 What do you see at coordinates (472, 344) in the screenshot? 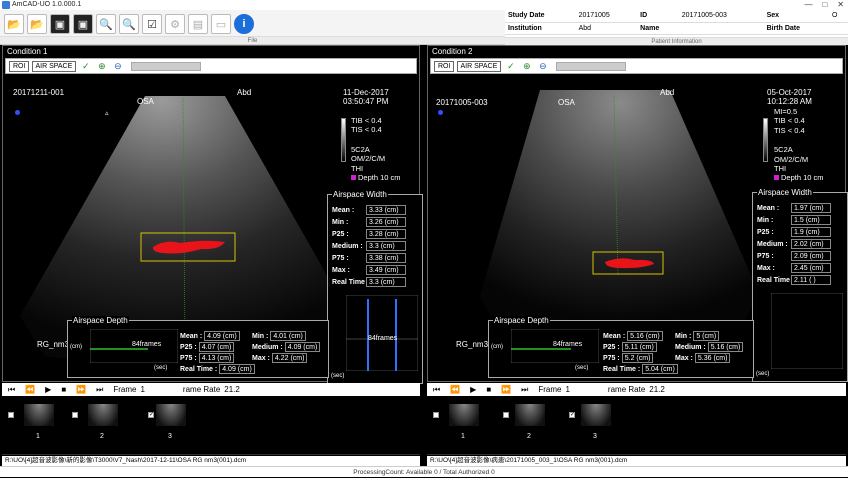
I see `rg-label: RG_nm3` at bounding box center [472, 344].